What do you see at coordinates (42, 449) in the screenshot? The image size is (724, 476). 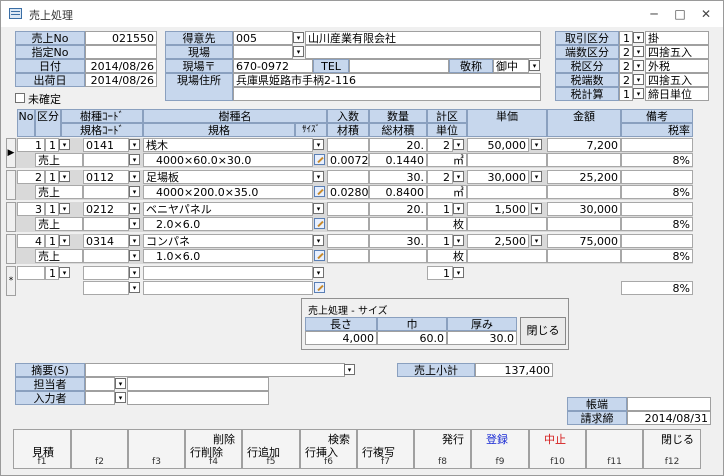 I see `fkey-button-f1: 見積 f1` at bounding box center [42, 449].